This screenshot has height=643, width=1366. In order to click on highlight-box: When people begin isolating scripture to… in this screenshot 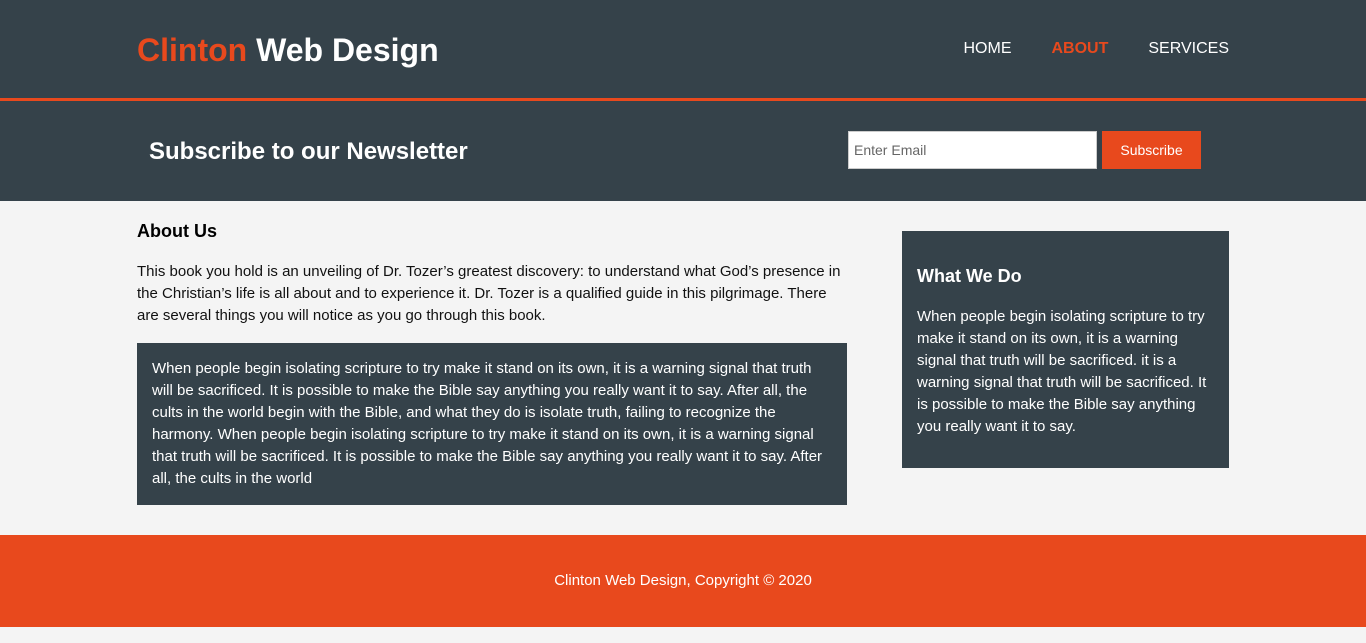, I will do `click(492, 424)`.